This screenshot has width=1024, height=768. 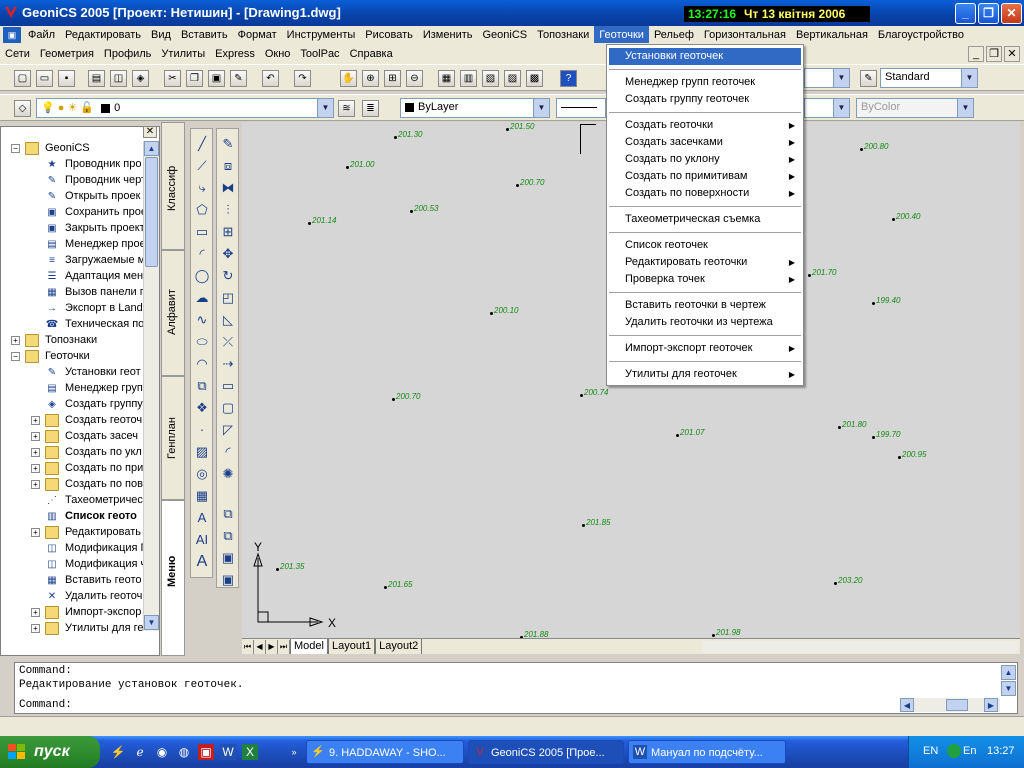 I want to click on quicklaunch-explorer-icon: ◍, so click(x=184, y=752).